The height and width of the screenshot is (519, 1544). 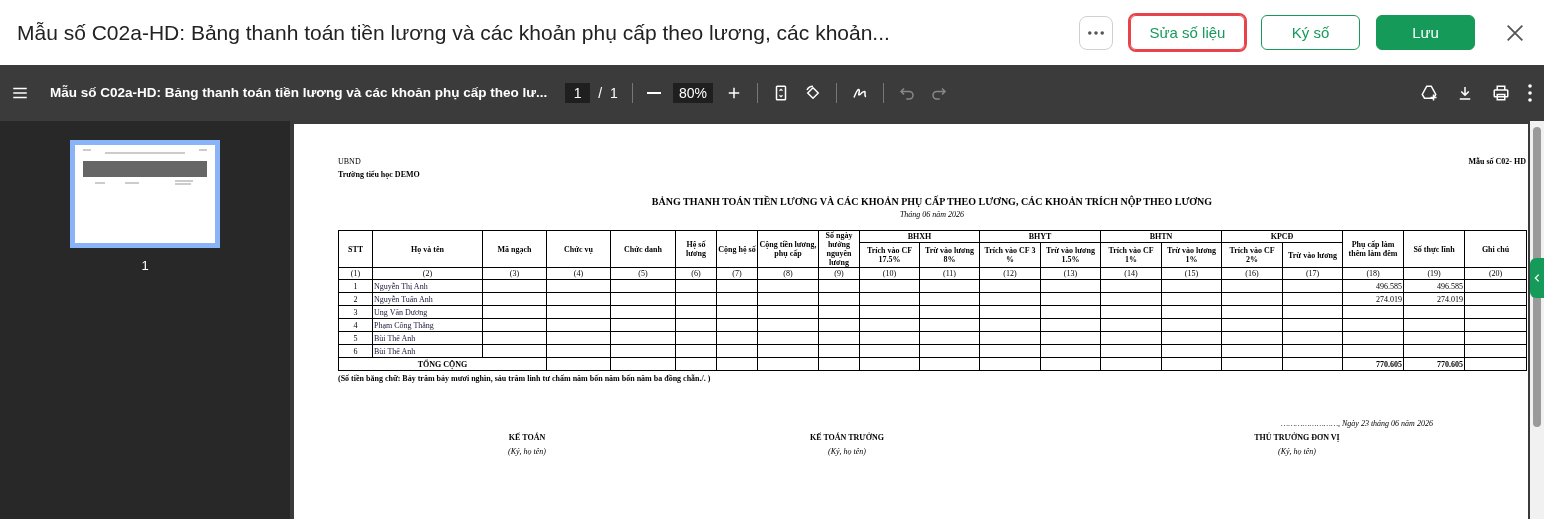 I want to click on column-header: Mã ngạch, so click(x=514, y=249).